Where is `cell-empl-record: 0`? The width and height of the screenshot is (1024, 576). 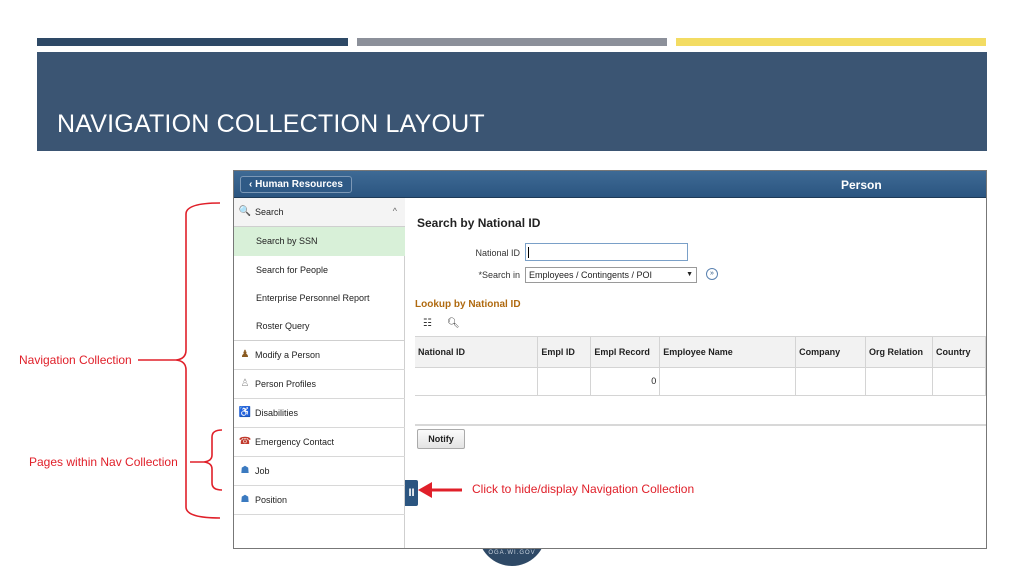 cell-empl-record: 0 is located at coordinates (625, 381).